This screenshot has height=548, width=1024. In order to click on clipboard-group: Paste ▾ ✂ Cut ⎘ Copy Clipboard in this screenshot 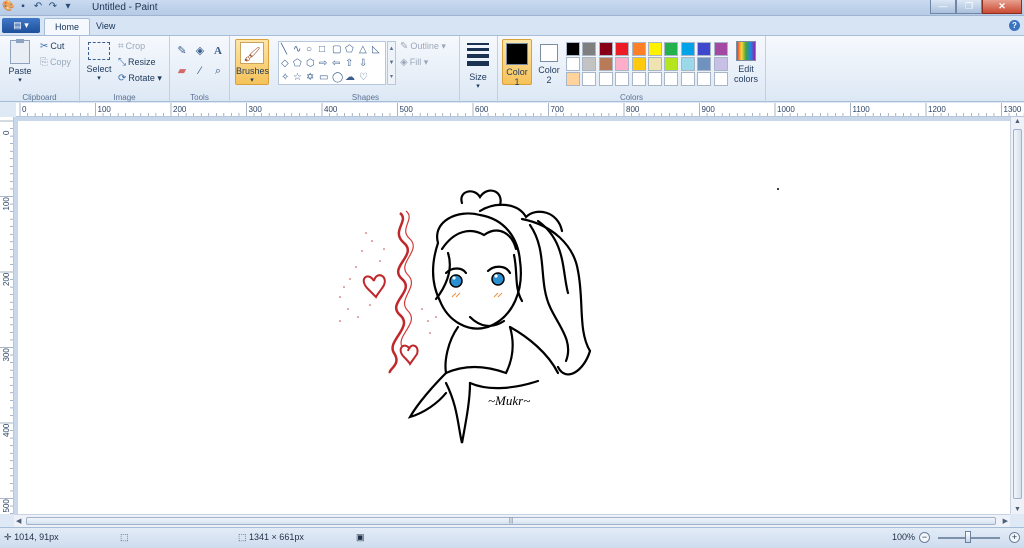, I will do `click(40, 69)`.